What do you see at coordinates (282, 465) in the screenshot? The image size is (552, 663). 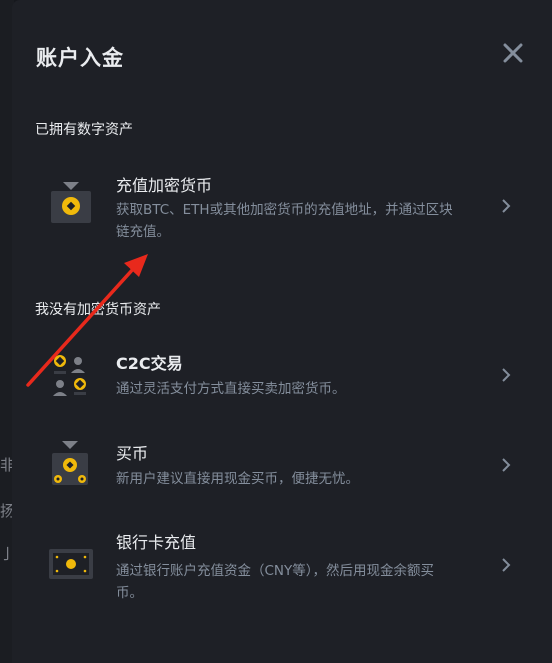 I see `buy-crypto-option: 买币 新用户建议直接用现金买币，便捷无忧。` at bounding box center [282, 465].